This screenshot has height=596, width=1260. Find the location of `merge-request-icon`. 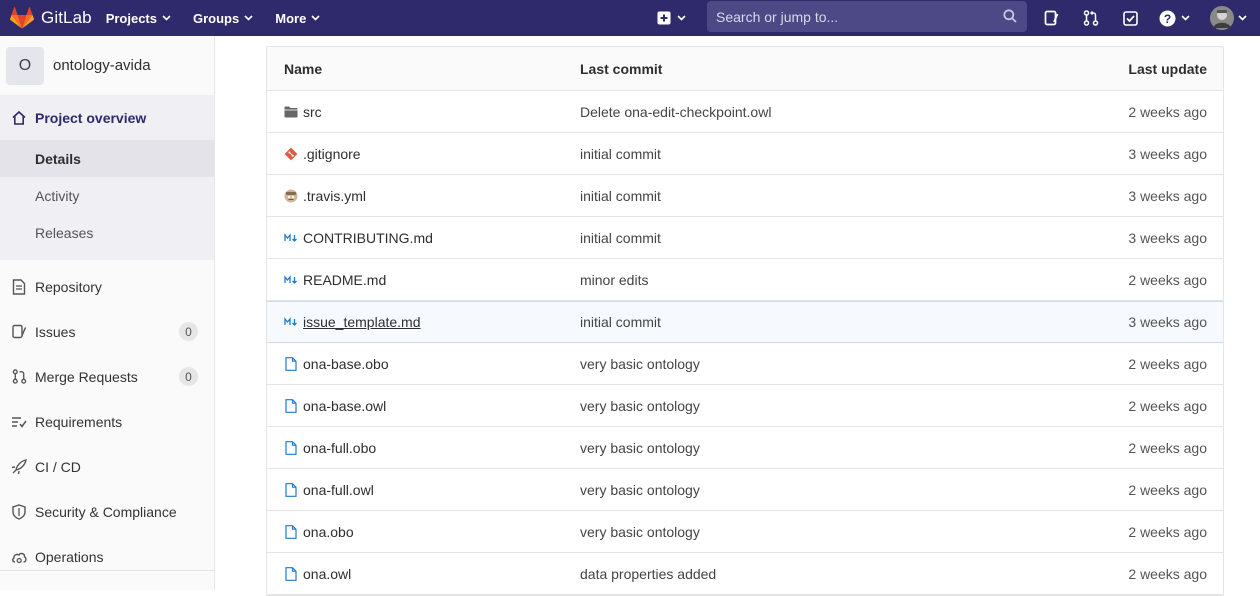

merge-request-icon is located at coordinates (19, 377).